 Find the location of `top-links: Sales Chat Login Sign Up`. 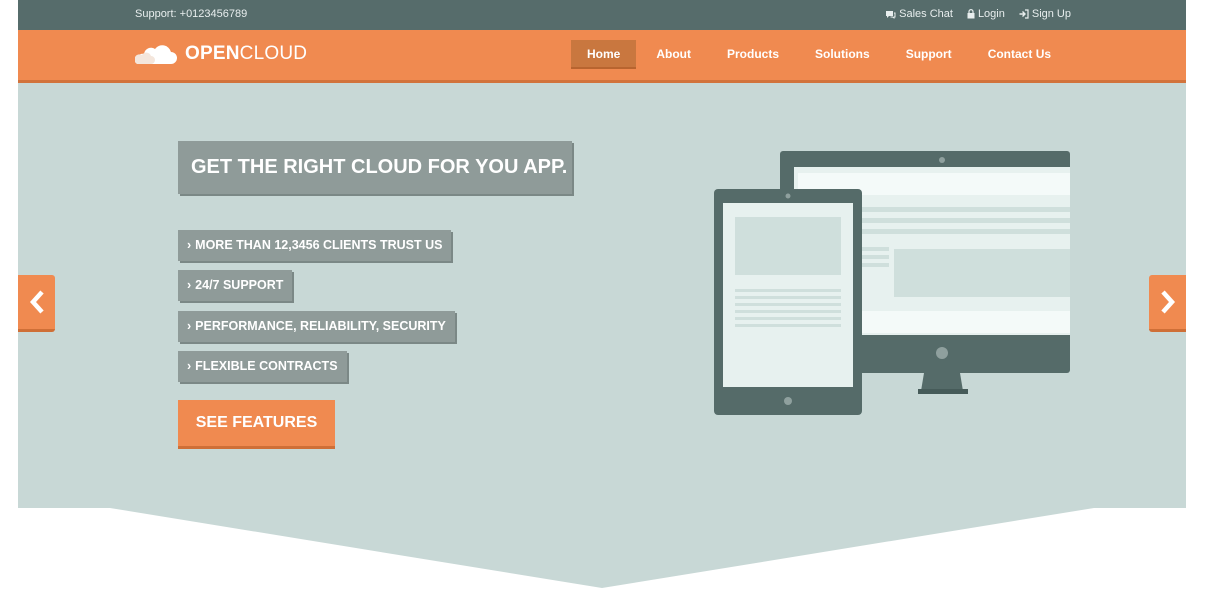

top-links: Sales Chat Login Sign Up is located at coordinates (978, 14).